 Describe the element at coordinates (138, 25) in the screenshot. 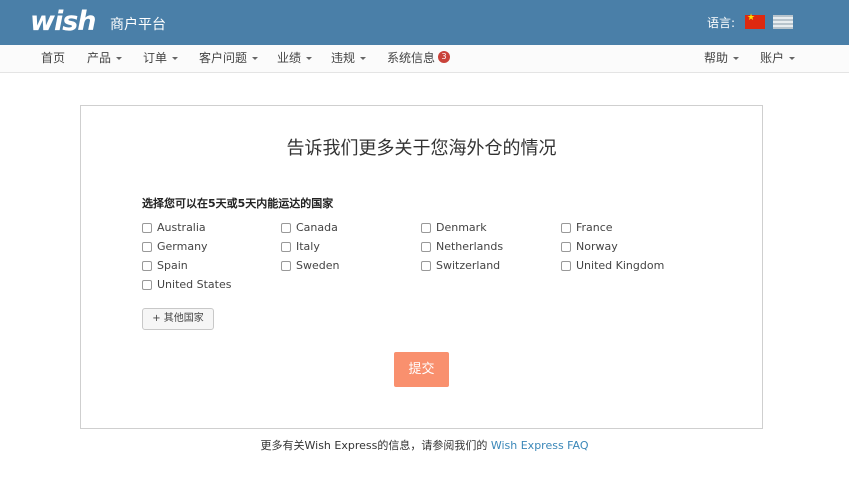

I see `portal-title: 商户平台` at that location.